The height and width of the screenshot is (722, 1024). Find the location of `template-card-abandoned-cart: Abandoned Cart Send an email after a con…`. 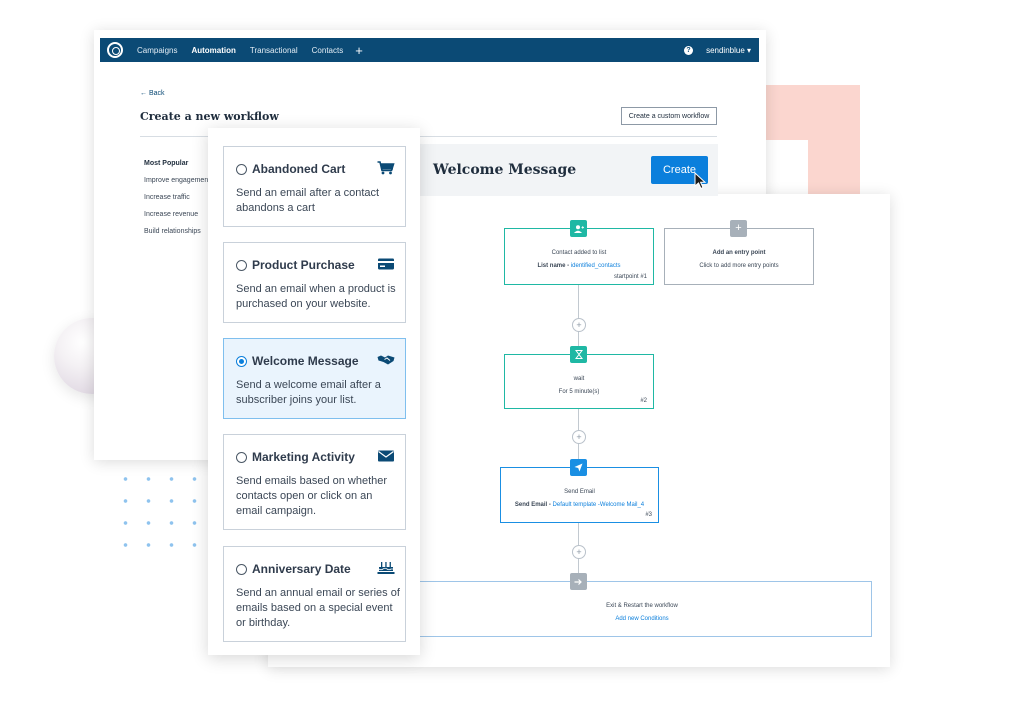

template-card-abandoned-cart: Abandoned Cart Send an email after a con… is located at coordinates (314, 186).